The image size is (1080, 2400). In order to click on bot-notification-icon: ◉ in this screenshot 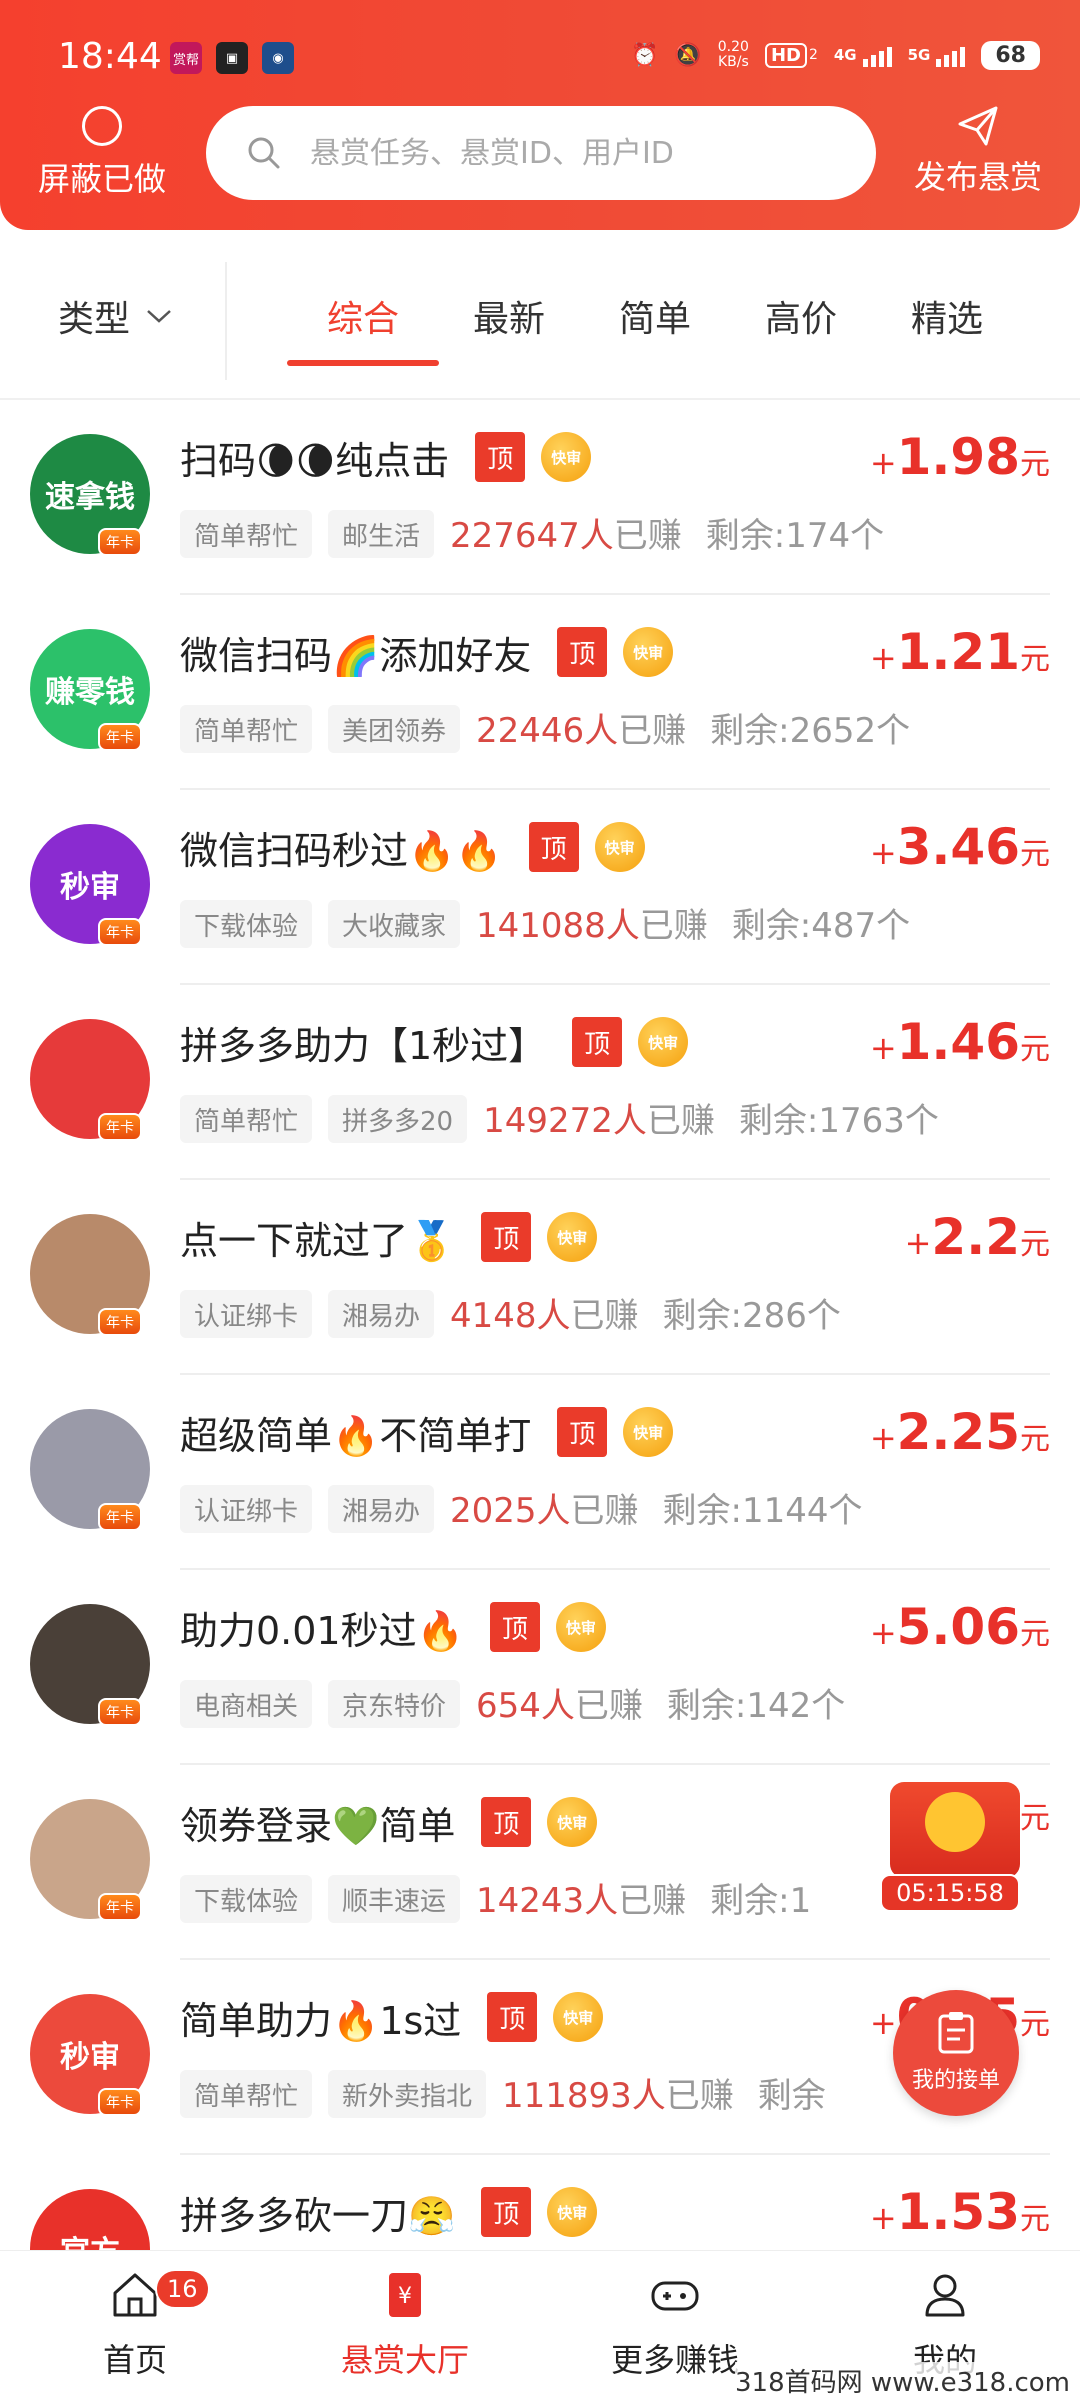, I will do `click(278, 58)`.